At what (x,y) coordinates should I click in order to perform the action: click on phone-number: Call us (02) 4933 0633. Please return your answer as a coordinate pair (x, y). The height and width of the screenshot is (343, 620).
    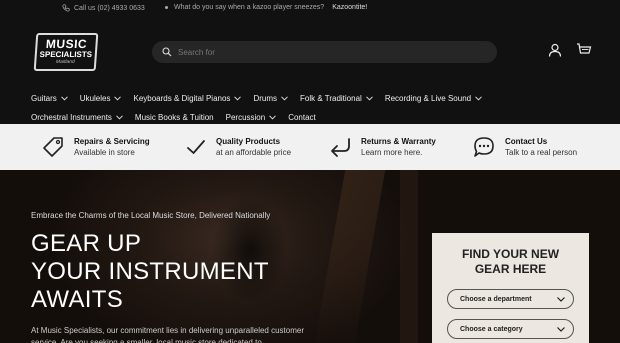
    Looking at the image, I should click on (109, 8).